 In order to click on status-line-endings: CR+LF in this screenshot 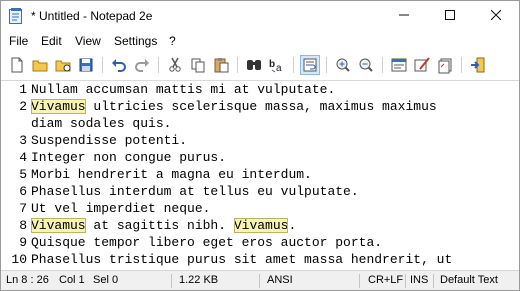, I will do `click(385, 280)`.